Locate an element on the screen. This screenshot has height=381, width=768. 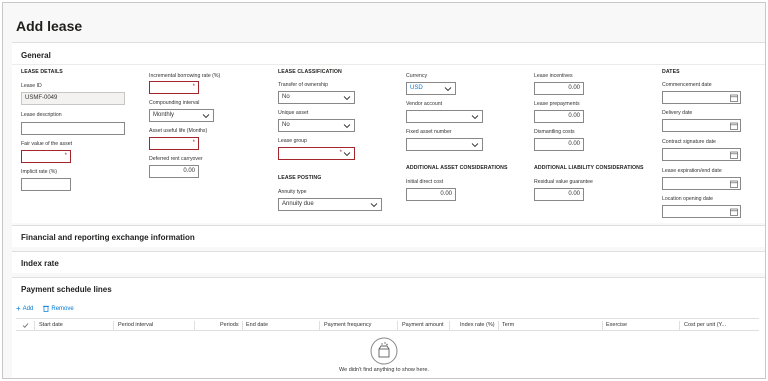
location-opening-date-label: Location opening date is located at coordinates (688, 199).